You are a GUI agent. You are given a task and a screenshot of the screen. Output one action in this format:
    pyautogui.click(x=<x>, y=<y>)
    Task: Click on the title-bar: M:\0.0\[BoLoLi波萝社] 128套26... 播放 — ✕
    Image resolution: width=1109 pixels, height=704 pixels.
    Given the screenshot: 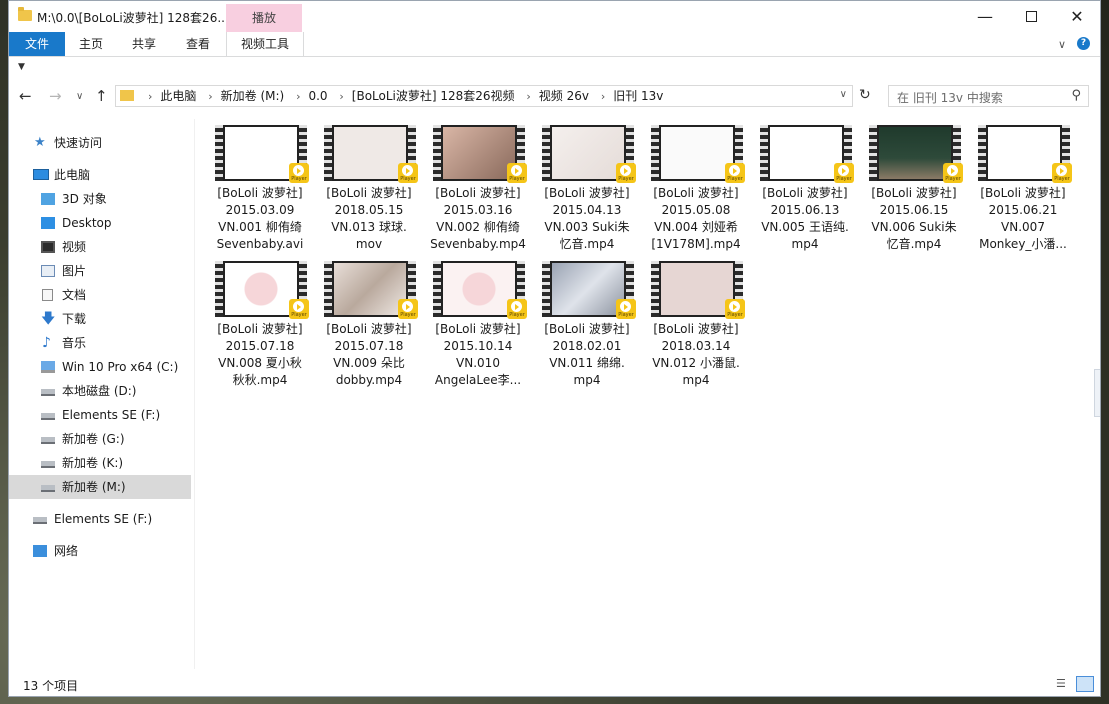 What is the action you would take?
    pyautogui.click(x=554, y=16)
    